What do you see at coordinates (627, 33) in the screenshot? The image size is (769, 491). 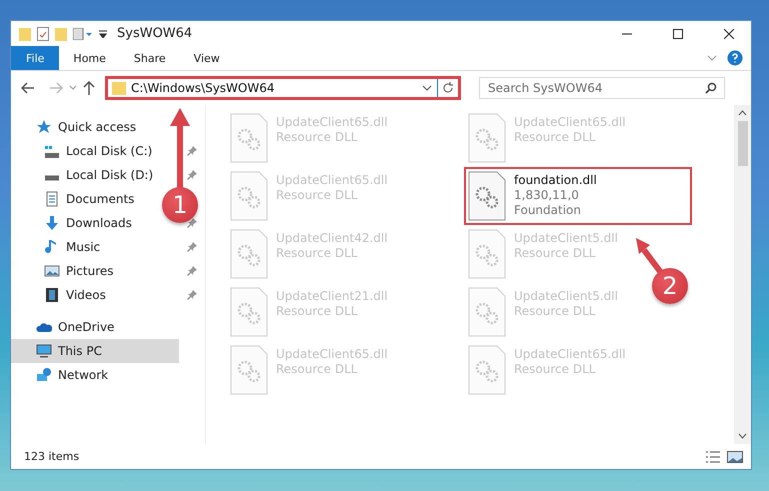 I see `minimize-icon` at bounding box center [627, 33].